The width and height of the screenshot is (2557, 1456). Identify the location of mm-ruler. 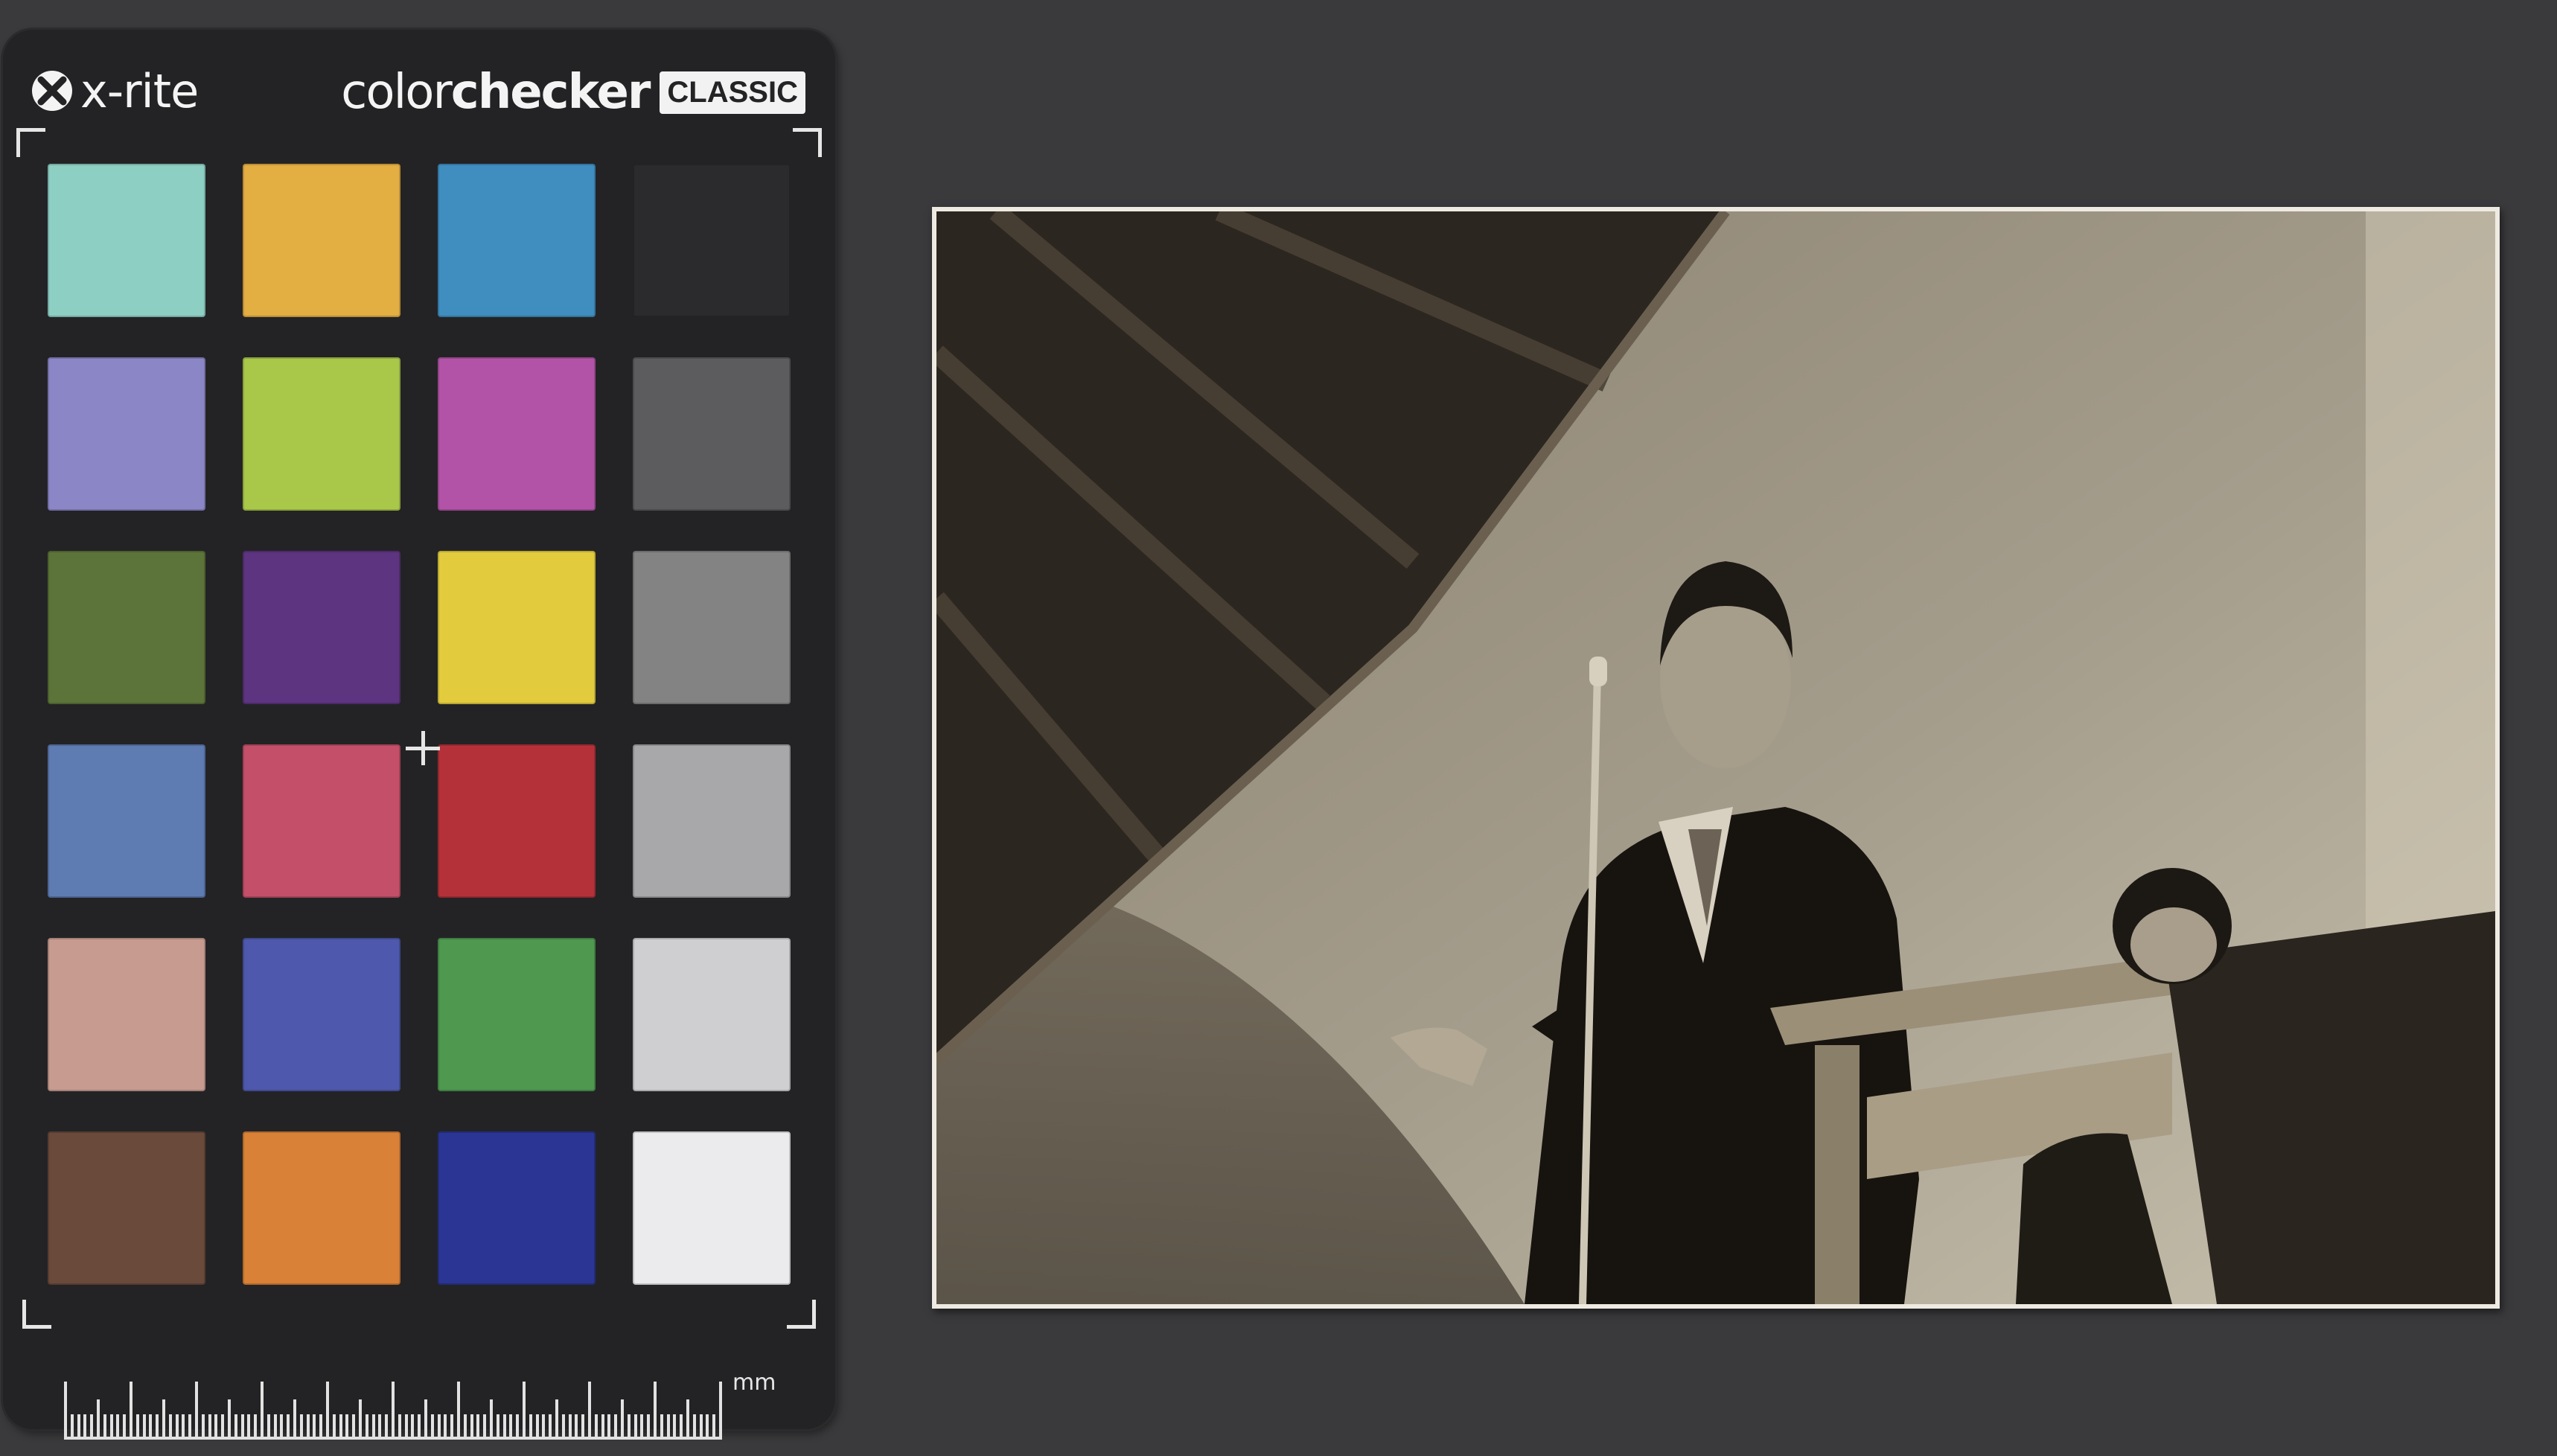
(393, 1409).